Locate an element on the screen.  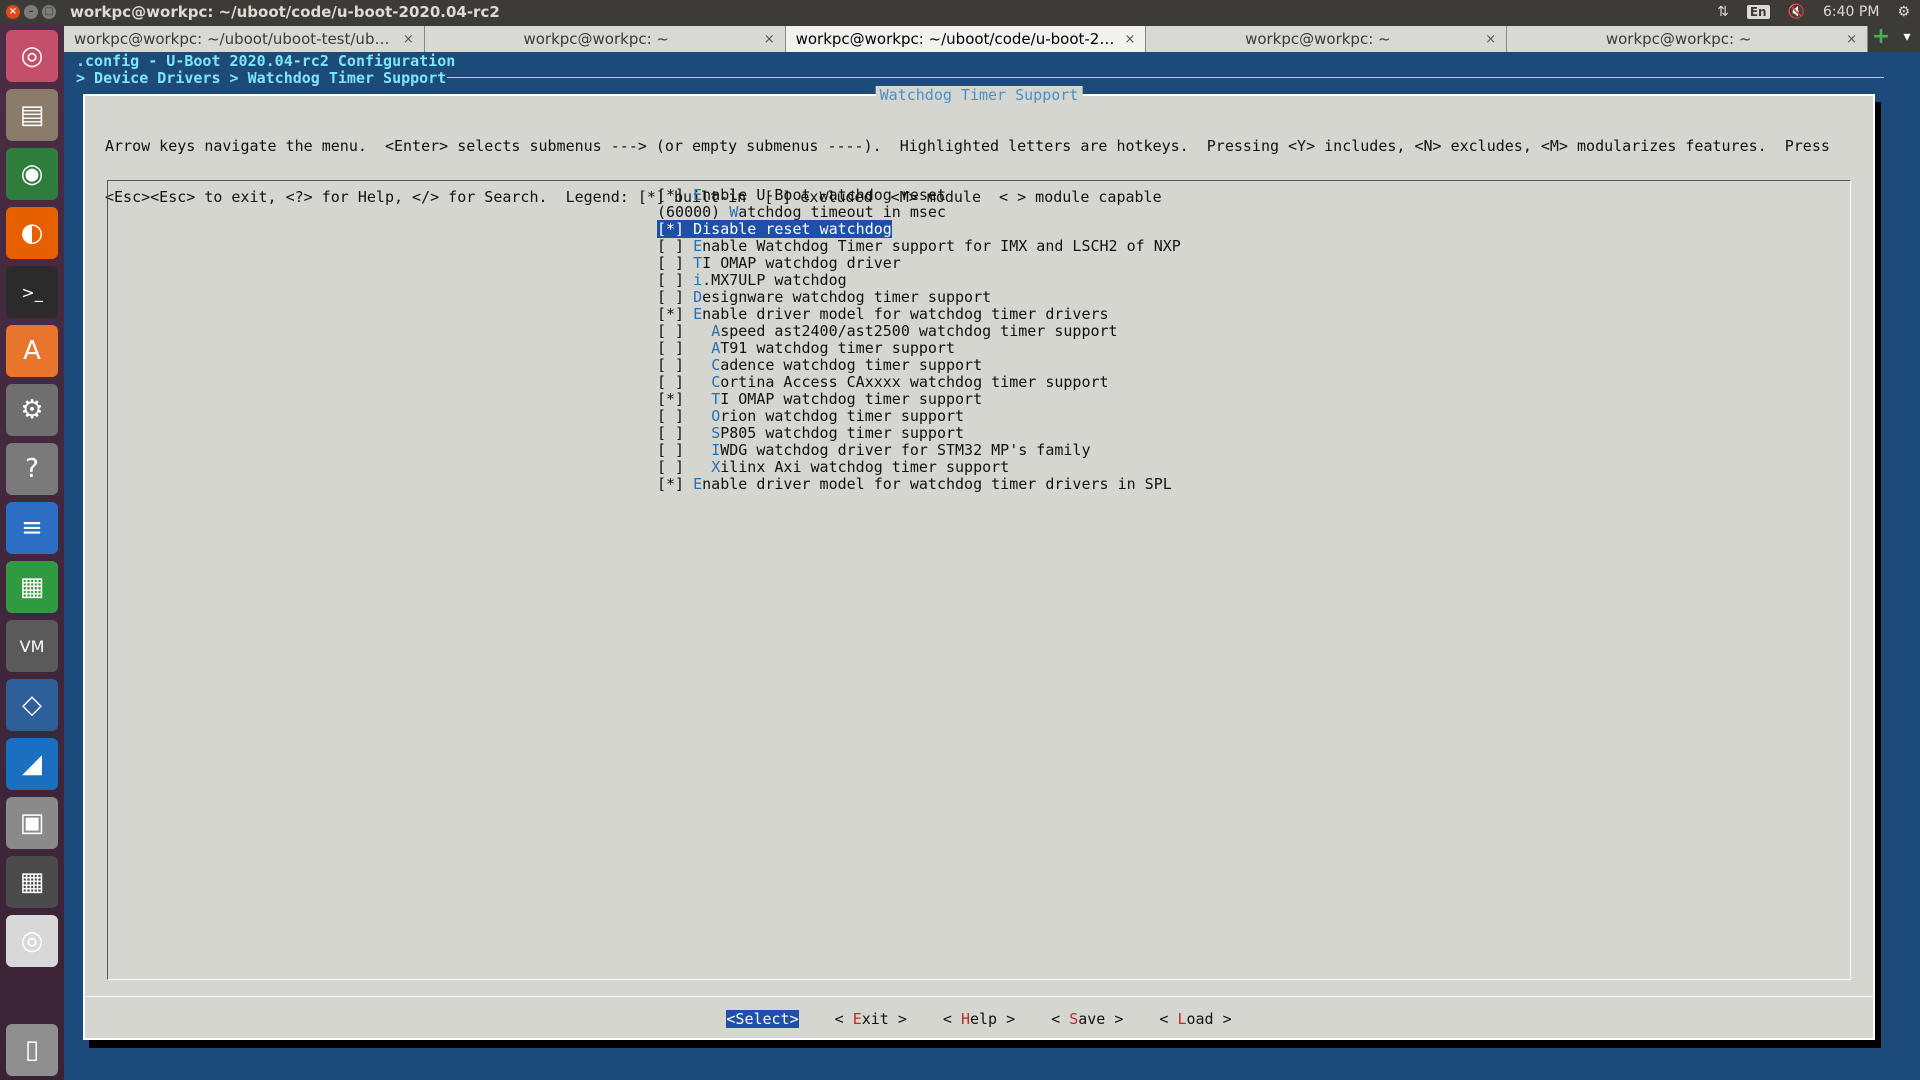
menu-item: [*] Enable U-Boot watchdog reset is located at coordinates (919, 195).